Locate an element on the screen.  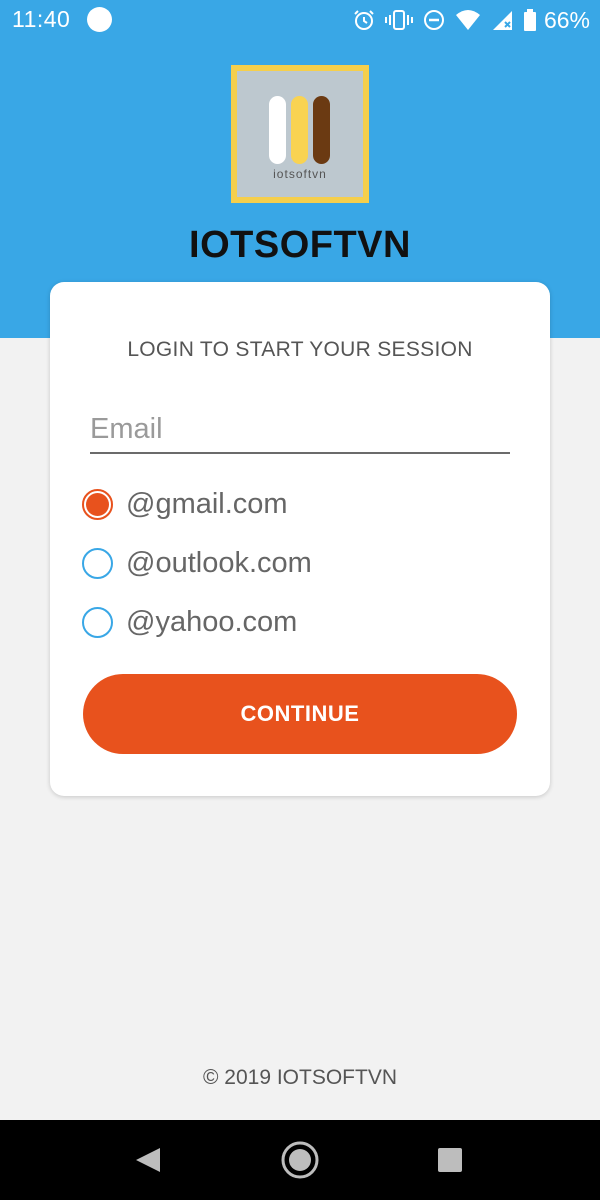
domain-option-yahoo: @yahoo.com is located at coordinates (189, 622).